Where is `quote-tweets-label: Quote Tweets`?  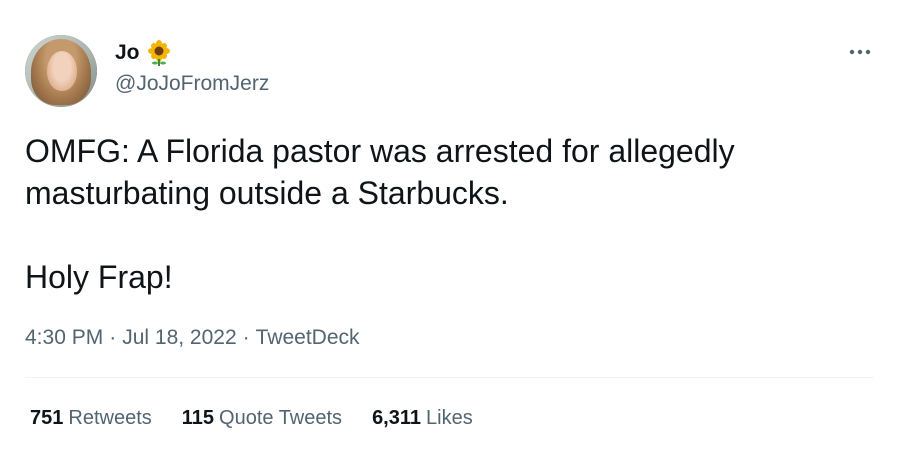
quote-tweets-label: Quote Tweets is located at coordinates (281, 418).